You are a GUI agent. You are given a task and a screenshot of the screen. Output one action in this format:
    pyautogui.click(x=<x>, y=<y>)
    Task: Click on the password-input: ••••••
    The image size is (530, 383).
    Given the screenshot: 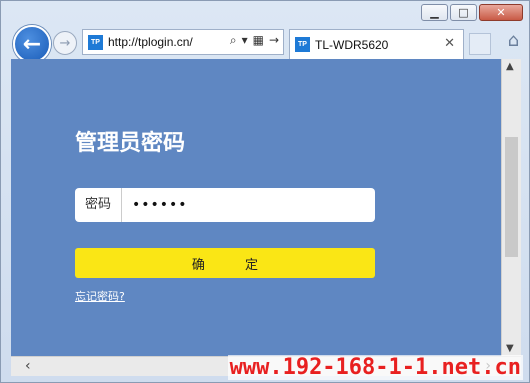 What is the action you would take?
    pyautogui.click(x=155, y=205)
    